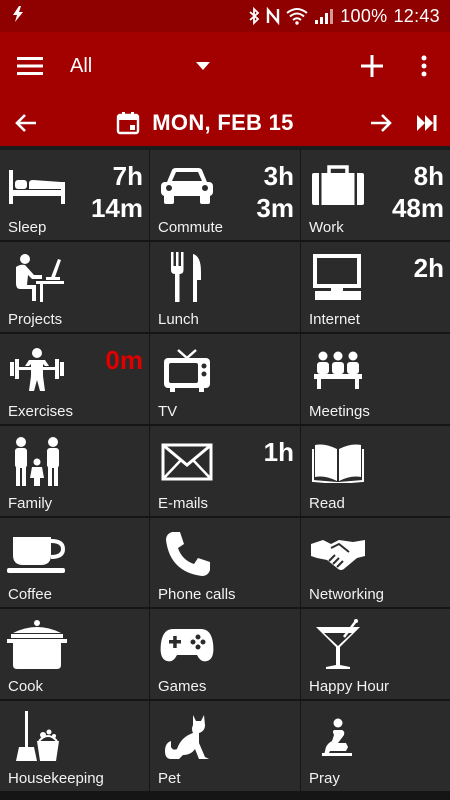 The height and width of the screenshot is (800, 450). Describe the element at coordinates (169, 779) in the screenshot. I see `activity-name: Pet` at that location.